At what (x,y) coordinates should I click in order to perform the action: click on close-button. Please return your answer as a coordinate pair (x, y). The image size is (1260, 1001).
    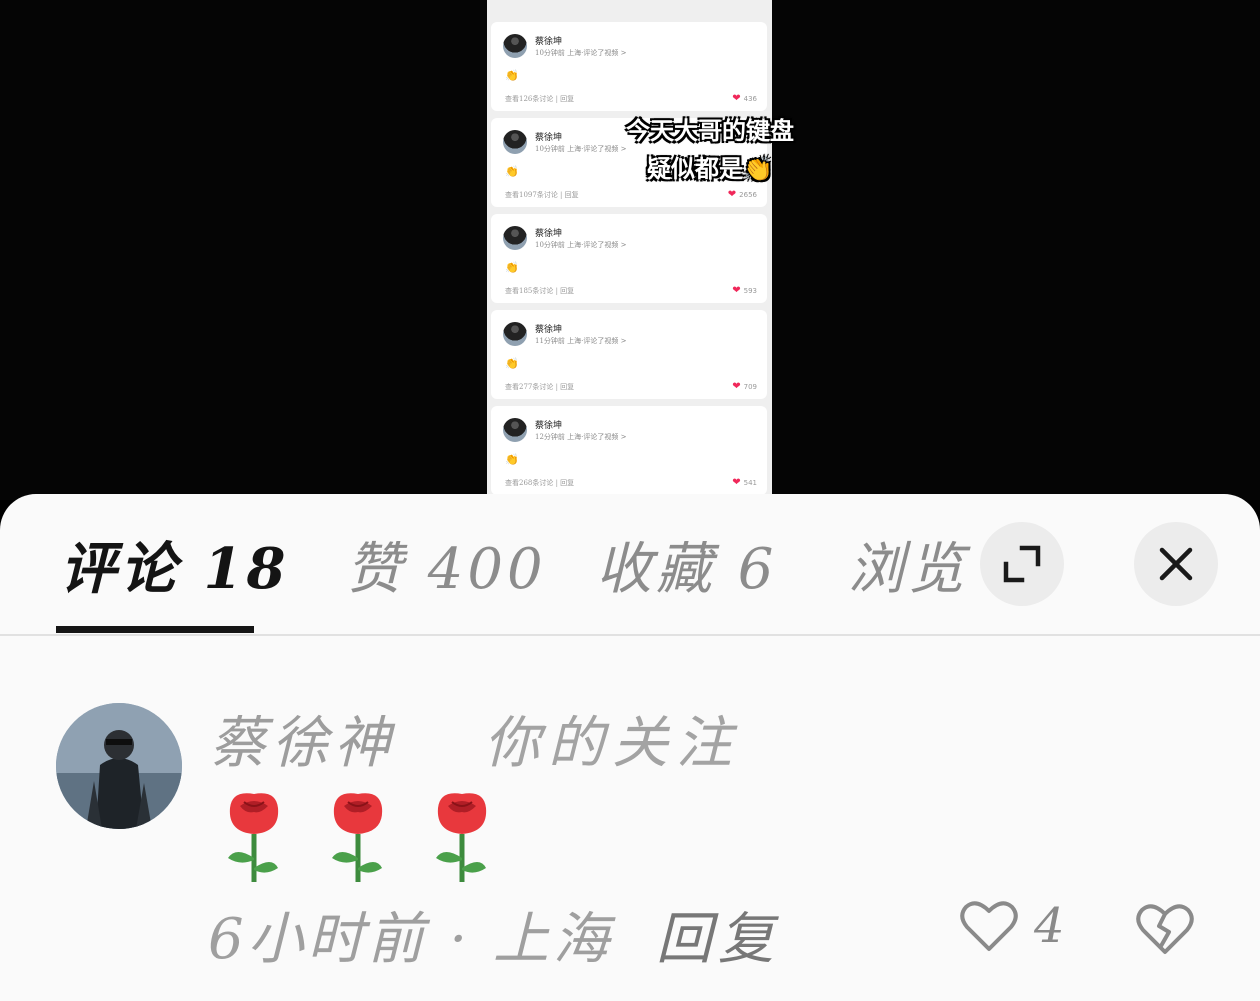
    Looking at the image, I should click on (1176, 564).